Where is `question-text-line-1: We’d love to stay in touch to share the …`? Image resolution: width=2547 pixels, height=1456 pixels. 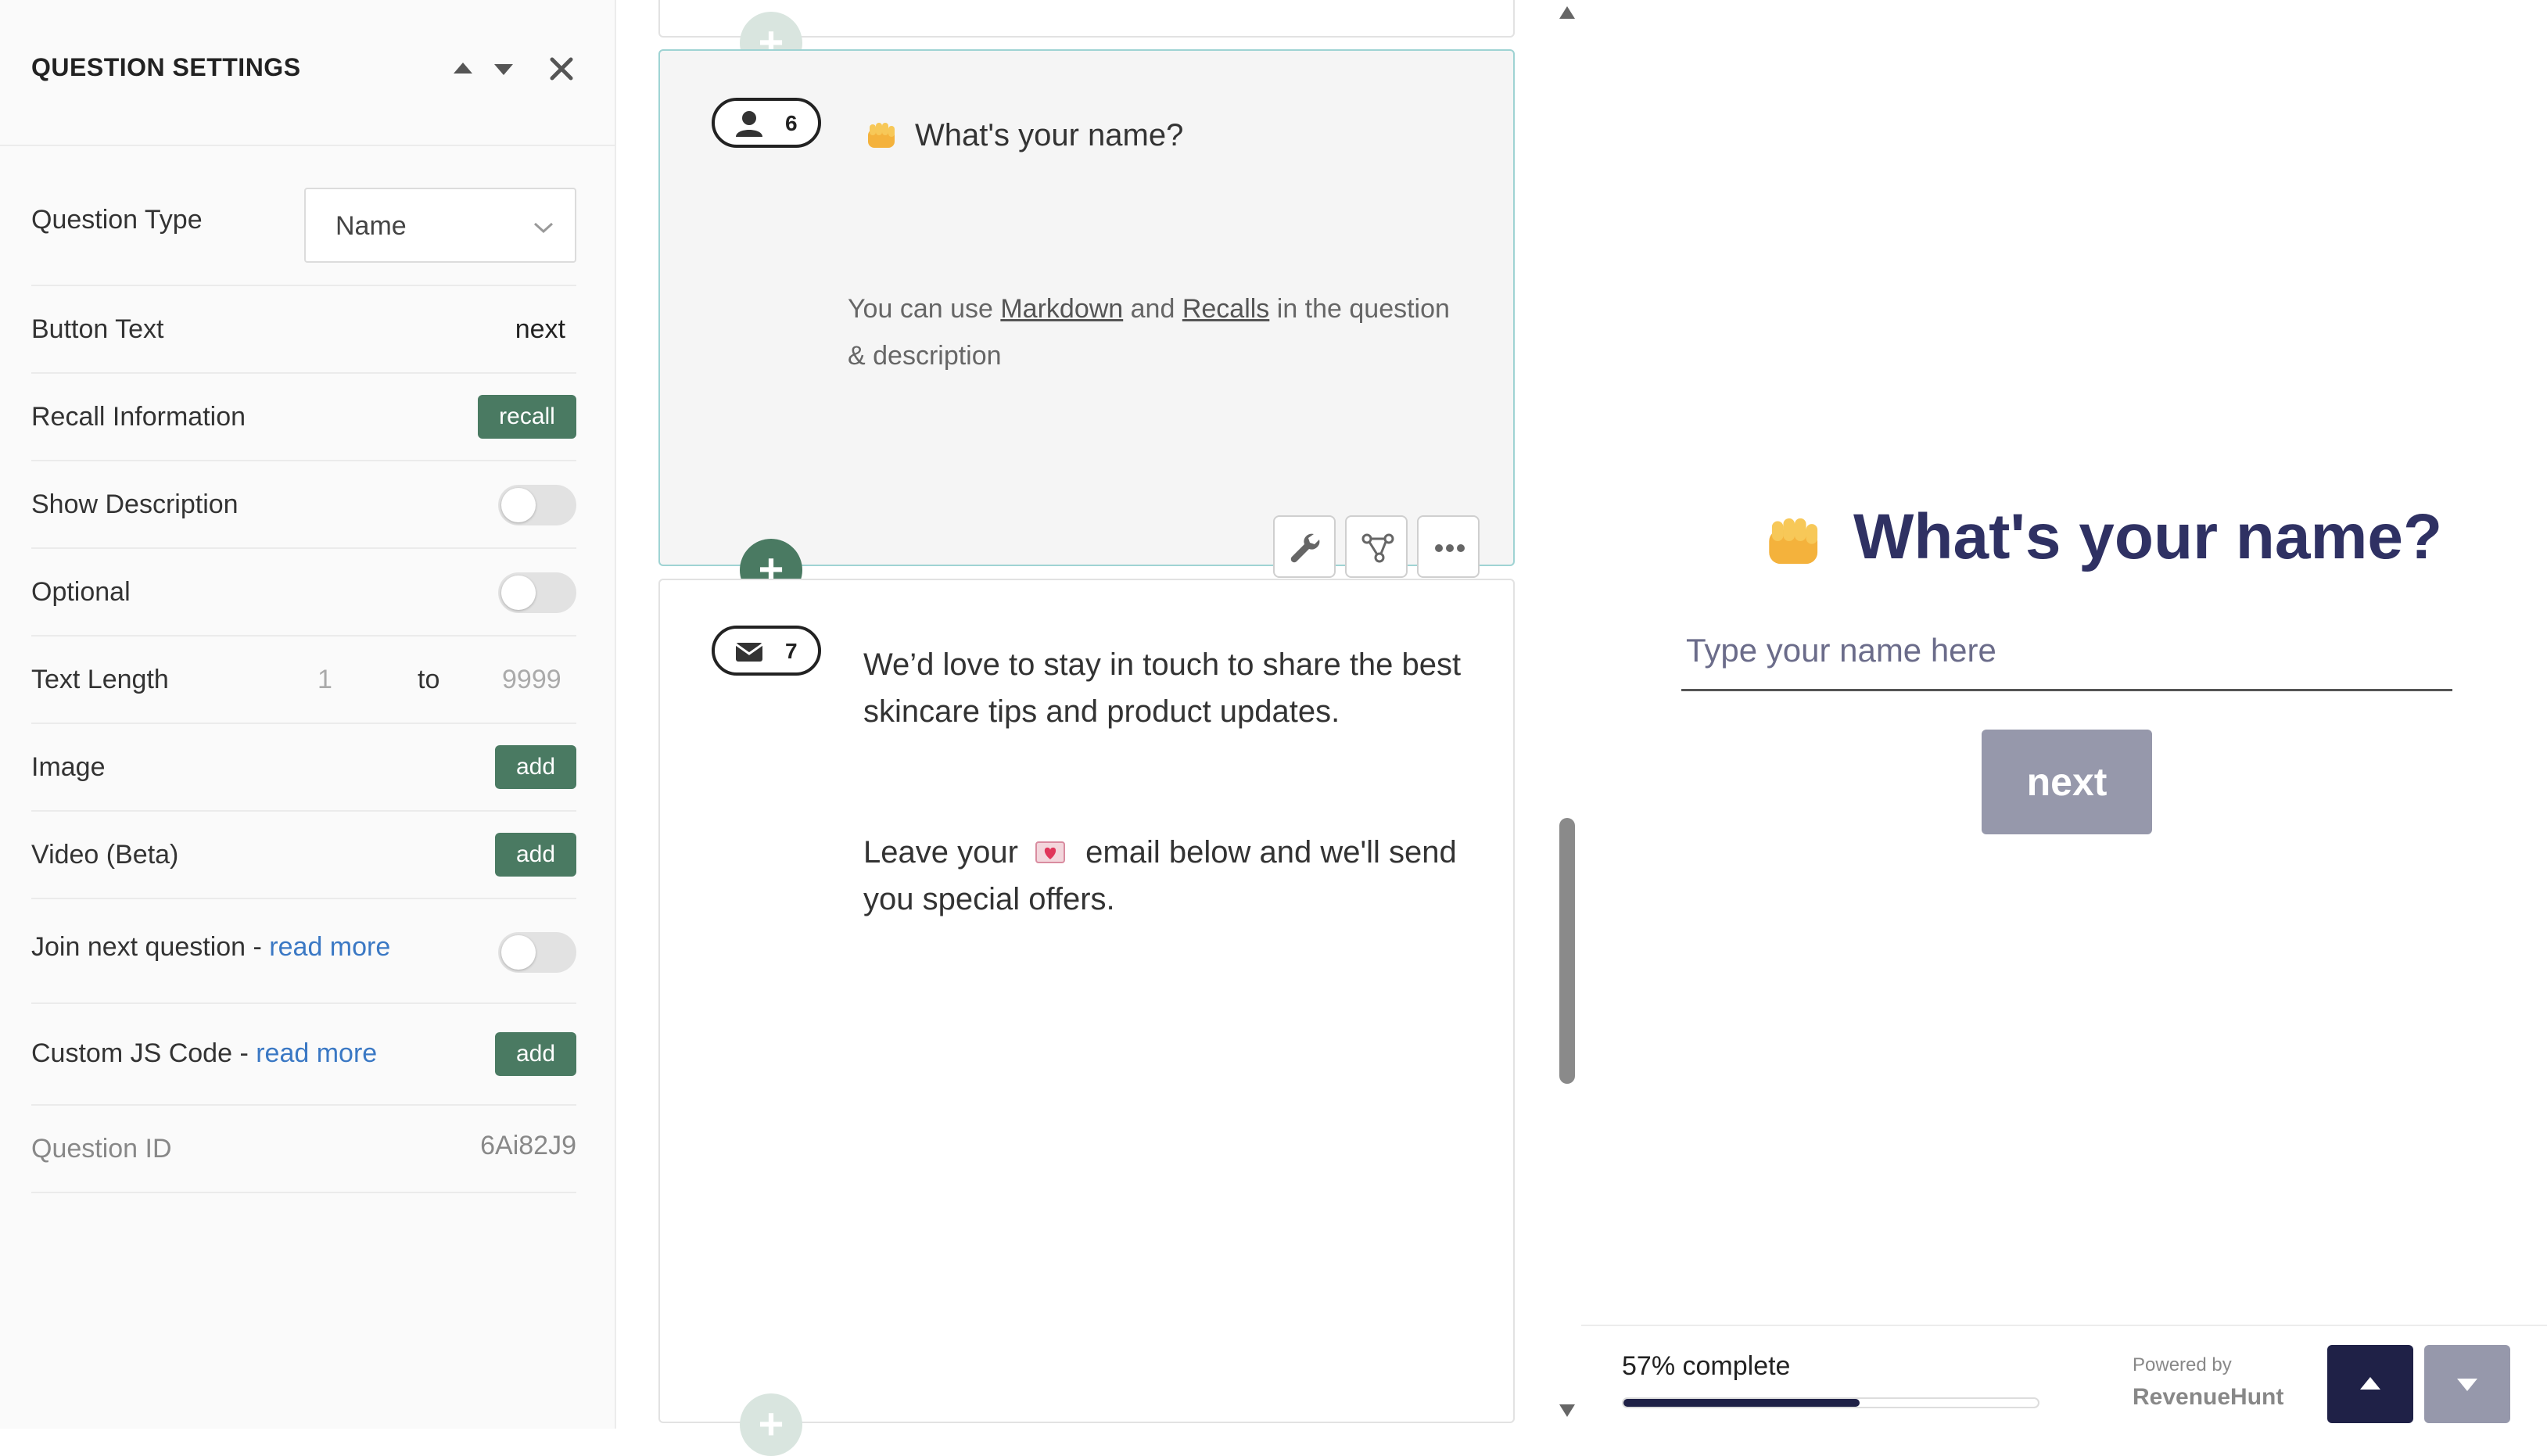 question-text-line-1: We’d love to stay in touch to share the … is located at coordinates (1162, 664).